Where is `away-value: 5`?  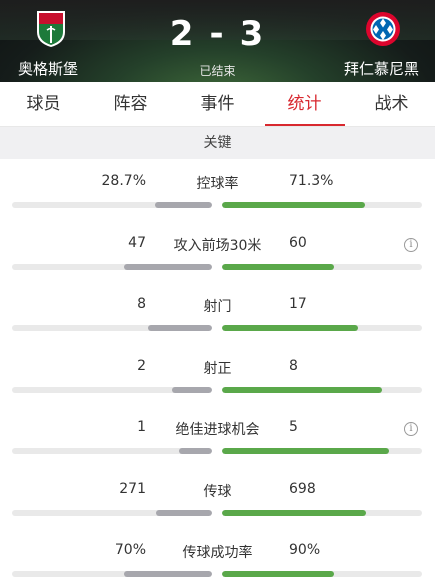 away-value: 5 is located at coordinates (293, 427).